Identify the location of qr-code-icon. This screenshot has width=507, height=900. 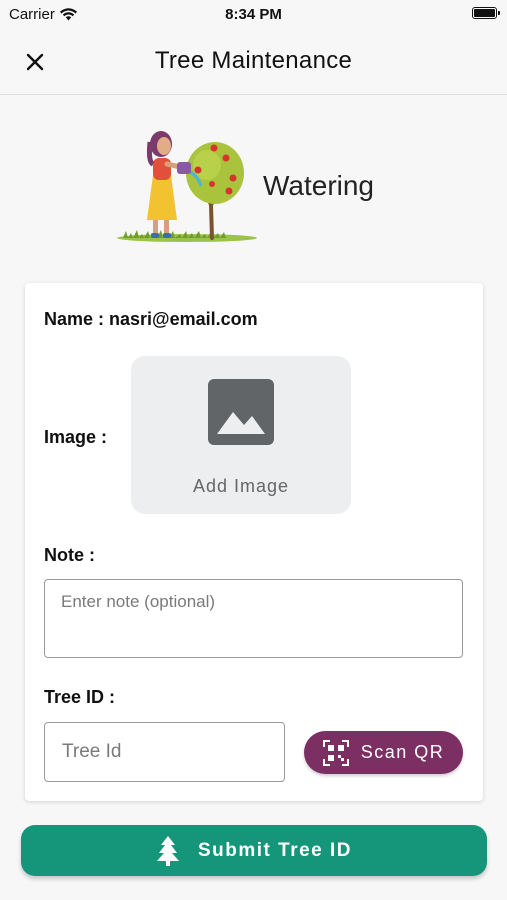
(335, 752).